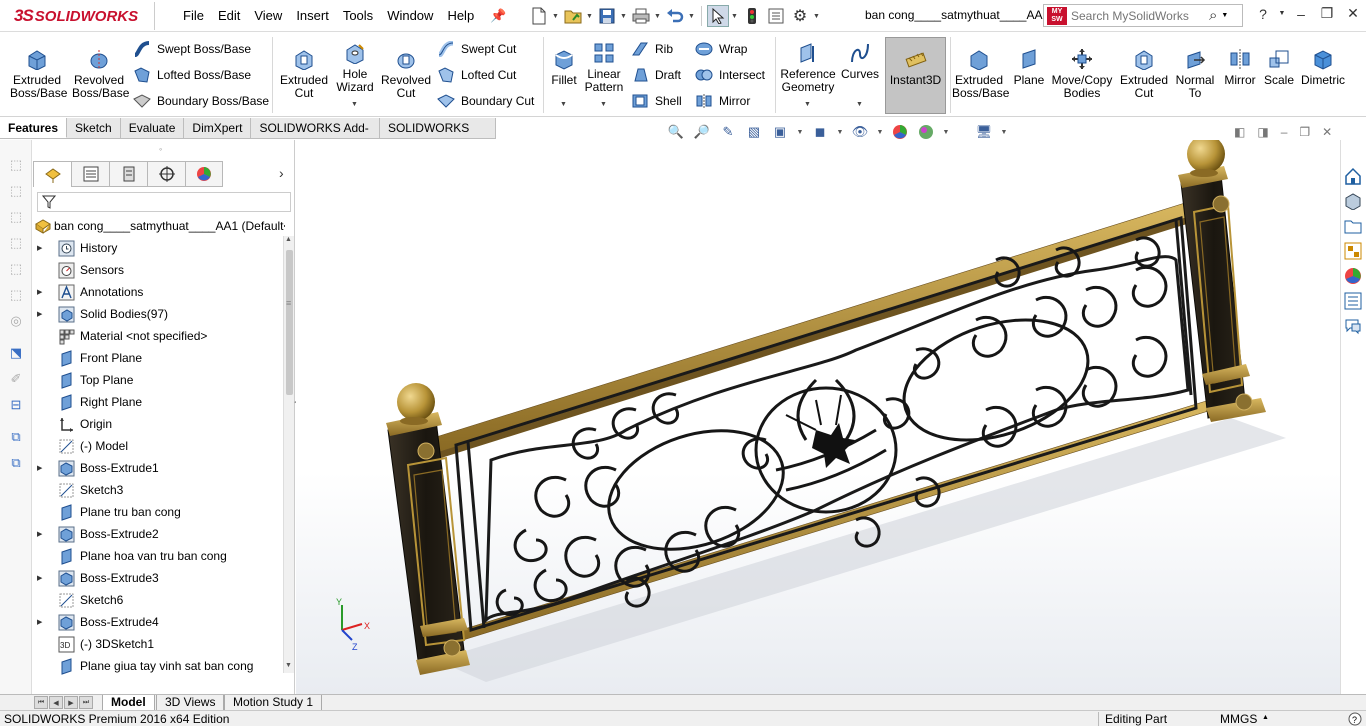 This screenshot has height=726, width=1366. I want to click on normal-to-button: Normal To, so click(1195, 73).